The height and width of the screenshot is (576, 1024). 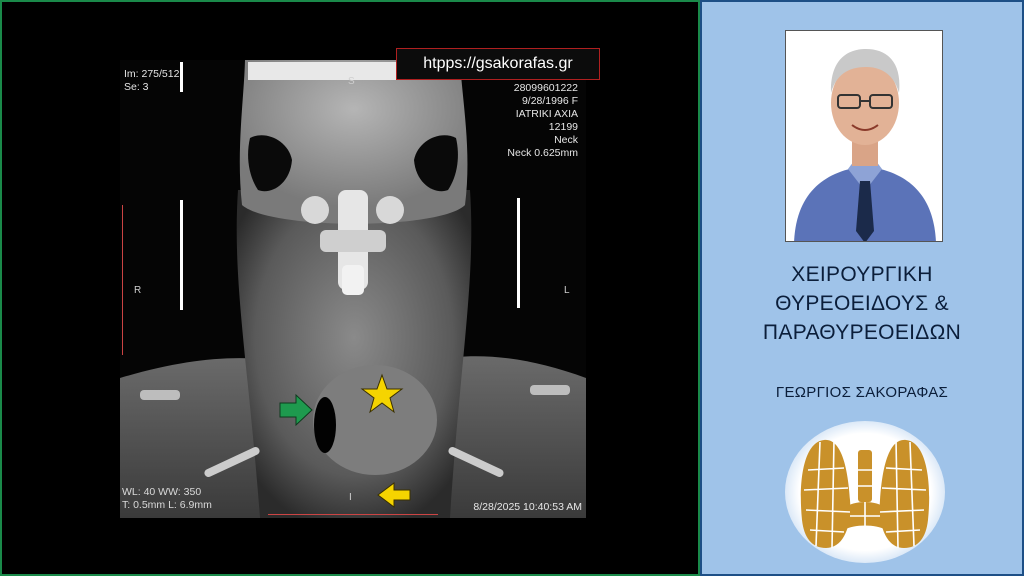 I want to click on ct-series-info: Im: 275/512 Se: 3, so click(x=151, y=81).